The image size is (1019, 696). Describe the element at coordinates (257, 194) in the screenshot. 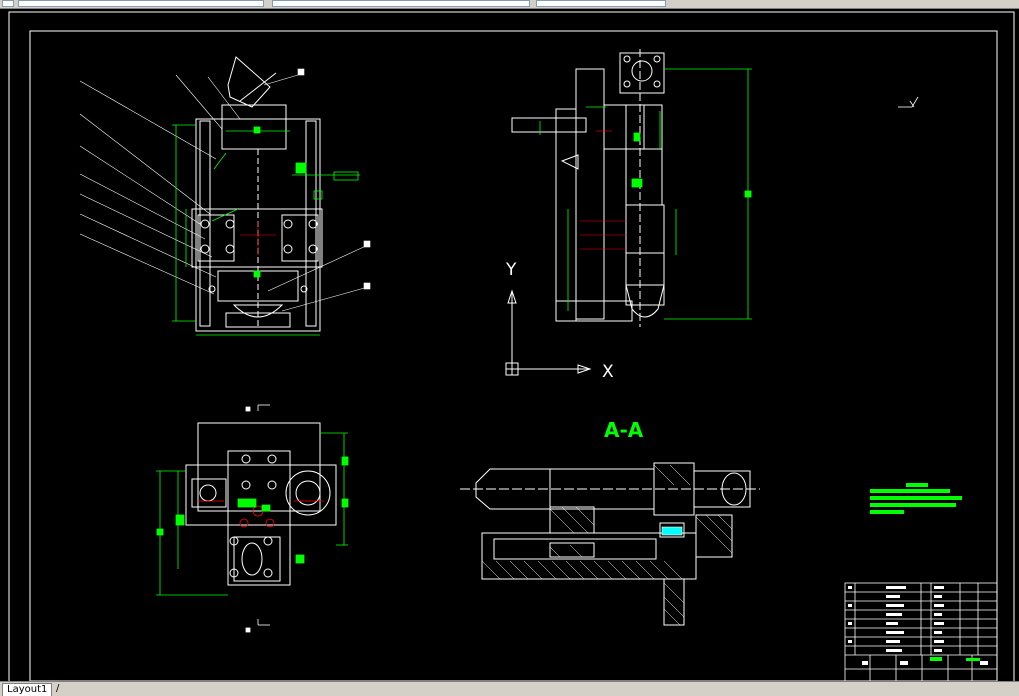

I see `front-view` at that location.